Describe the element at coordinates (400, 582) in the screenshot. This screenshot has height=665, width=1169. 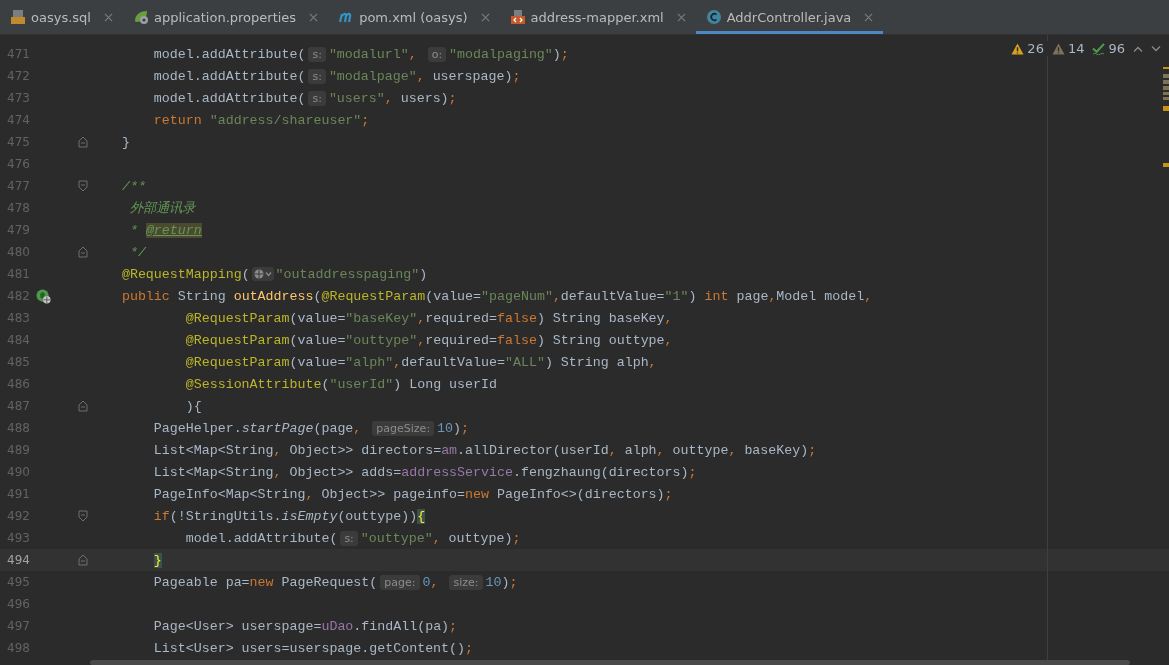
I see `inlay-hint: page:` at that location.